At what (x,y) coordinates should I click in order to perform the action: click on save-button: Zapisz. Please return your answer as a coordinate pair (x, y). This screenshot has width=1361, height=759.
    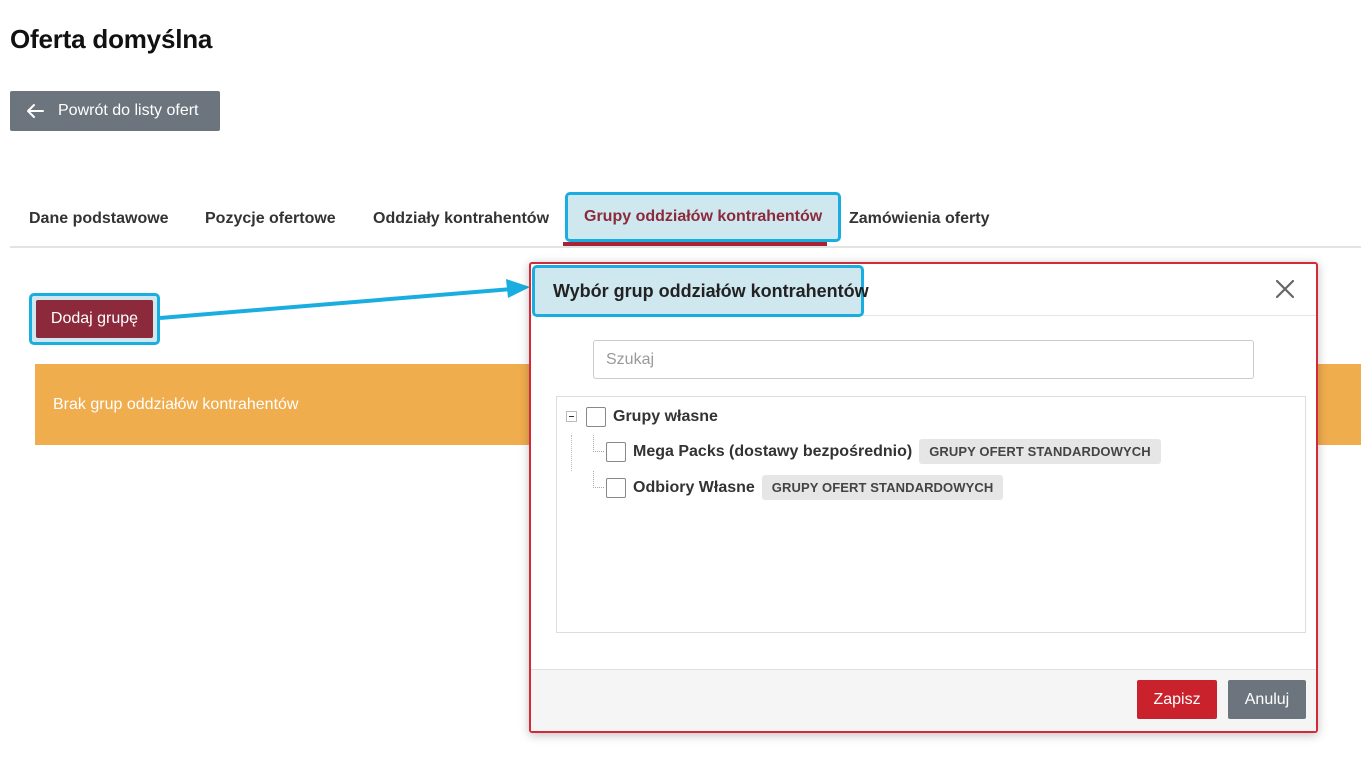
    Looking at the image, I should click on (1177, 699).